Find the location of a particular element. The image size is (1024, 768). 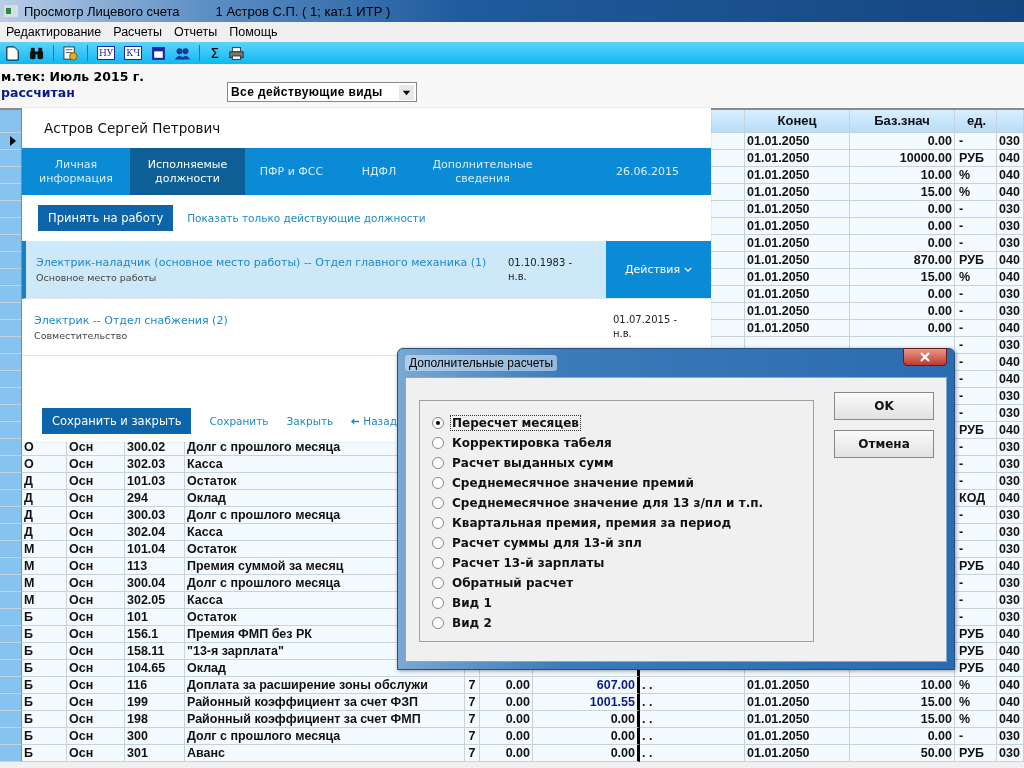

column-header: Баз.знач is located at coordinates (902, 121).